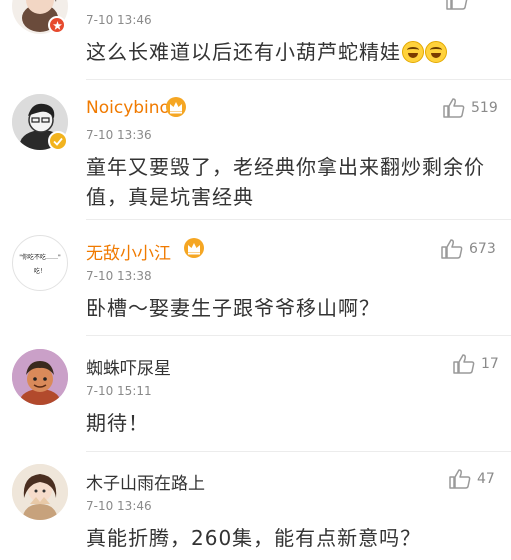 This screenshot has height=560, width=511. What do you see at coordinates (128, 108) in the screenshot?
I see `username: Noicybino` at bounding box center [128, 108].